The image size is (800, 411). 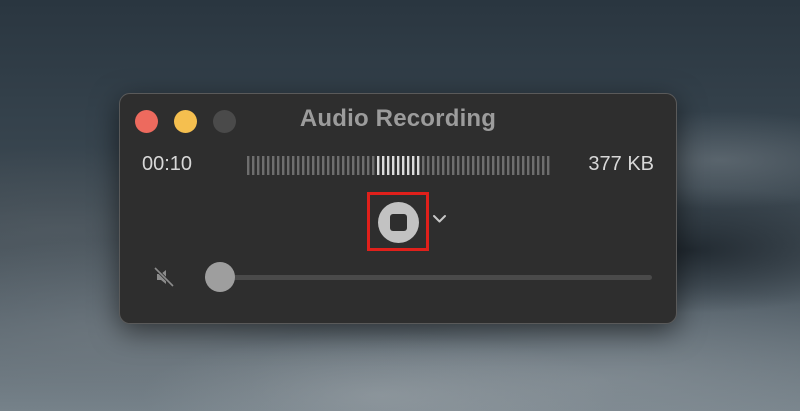 I want to click on elapsed-time: 00:10, so click(x=167, y=164).